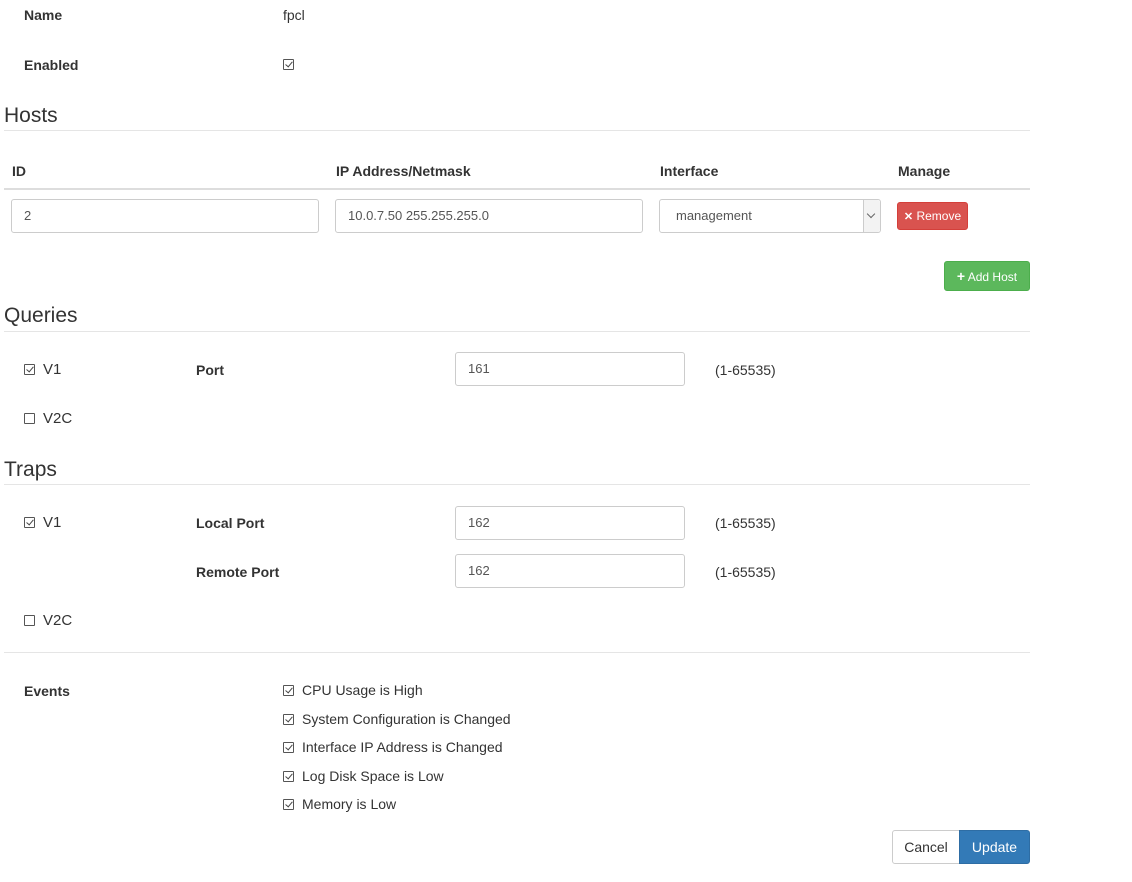  What do you see at coordinates (31, 115) in the screenshot?
I see `hosts-title: Hosts` at bounding box center [31, 115].